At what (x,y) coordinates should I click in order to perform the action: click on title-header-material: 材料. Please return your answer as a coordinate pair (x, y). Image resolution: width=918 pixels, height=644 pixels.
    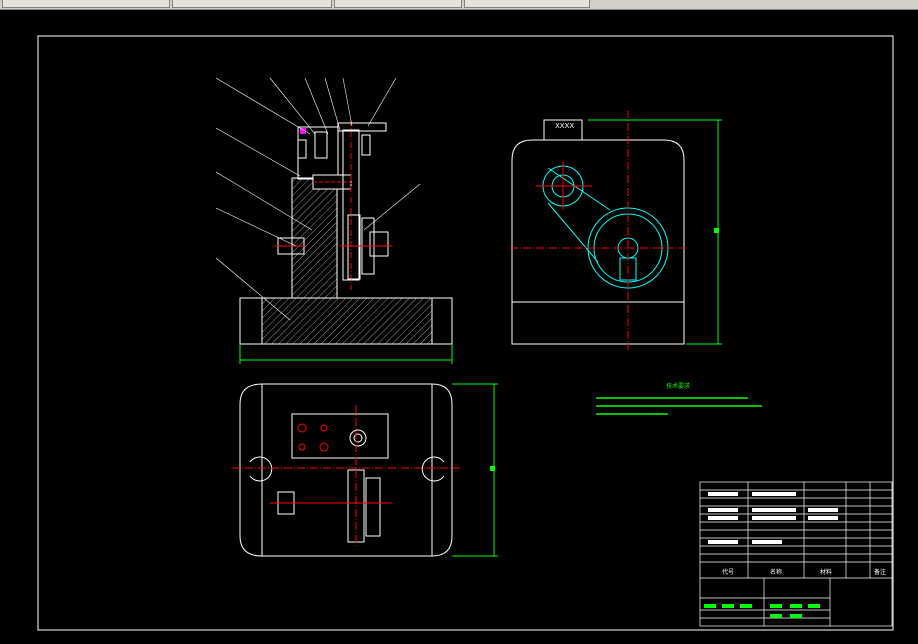
    Looking at the image, I should click on (826, 572).